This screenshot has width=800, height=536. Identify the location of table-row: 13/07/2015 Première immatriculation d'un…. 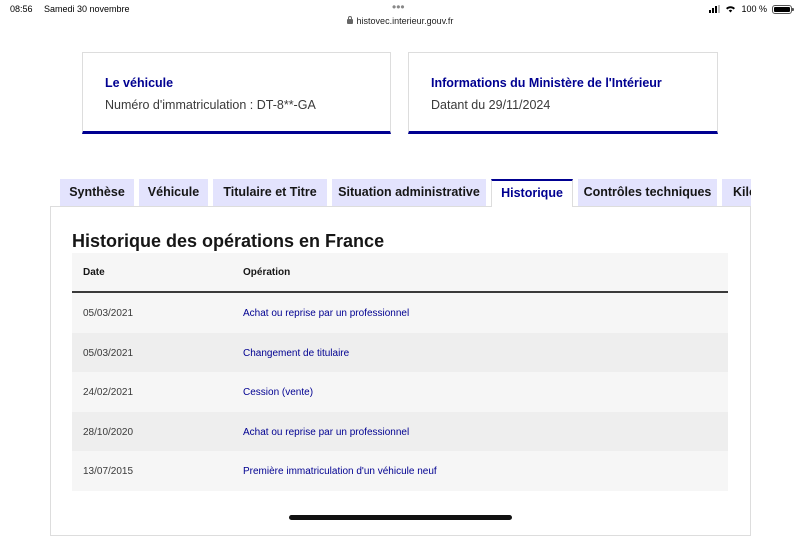
(400, 471).